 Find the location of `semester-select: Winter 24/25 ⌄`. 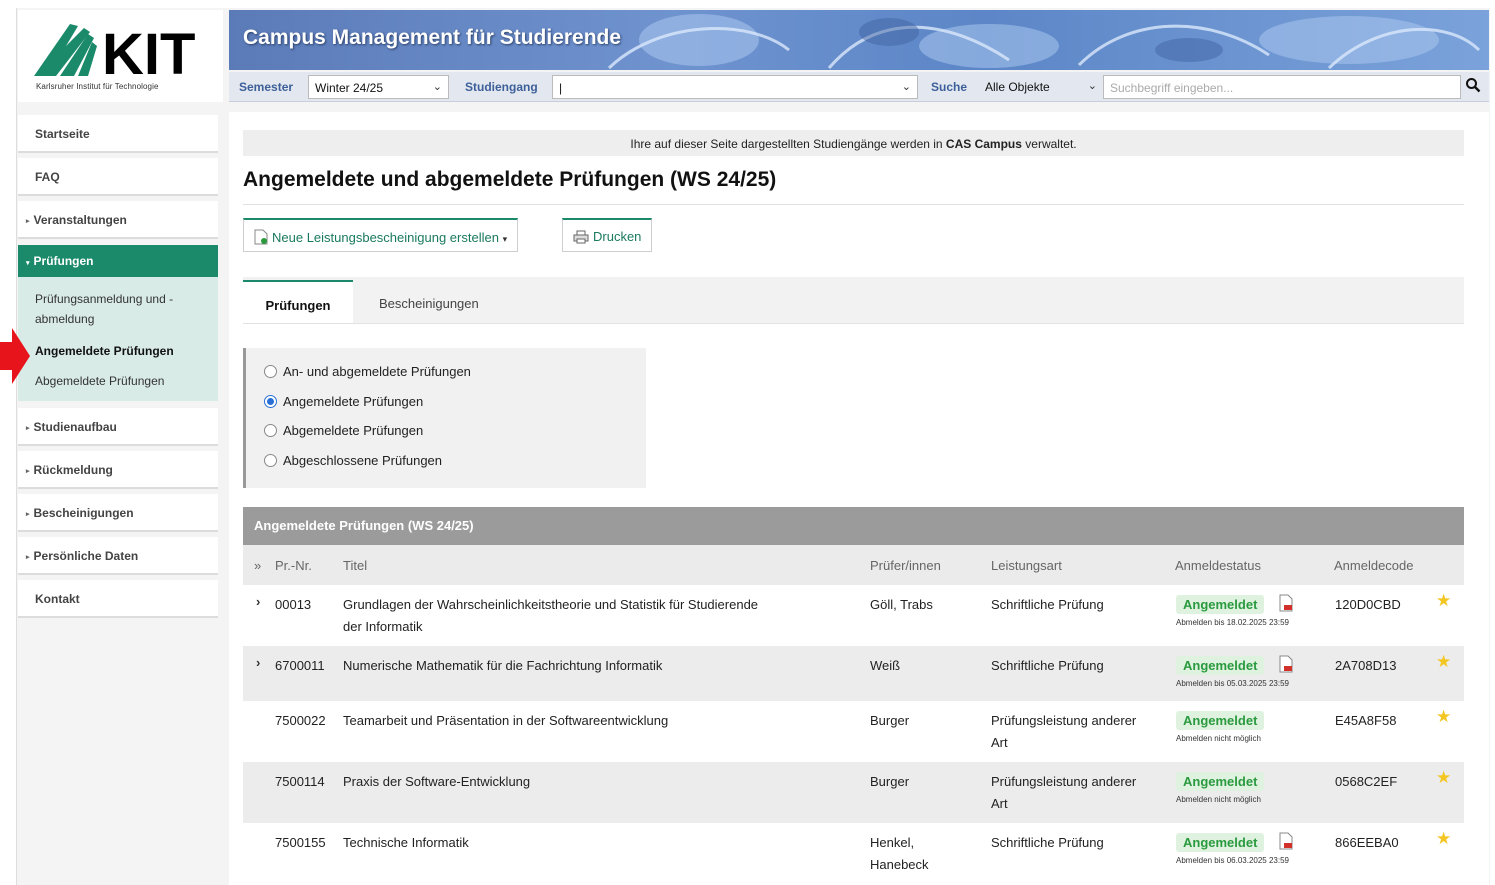

semester-select: Winter 24/25 ⌄ is located at coordinates (378, 87).